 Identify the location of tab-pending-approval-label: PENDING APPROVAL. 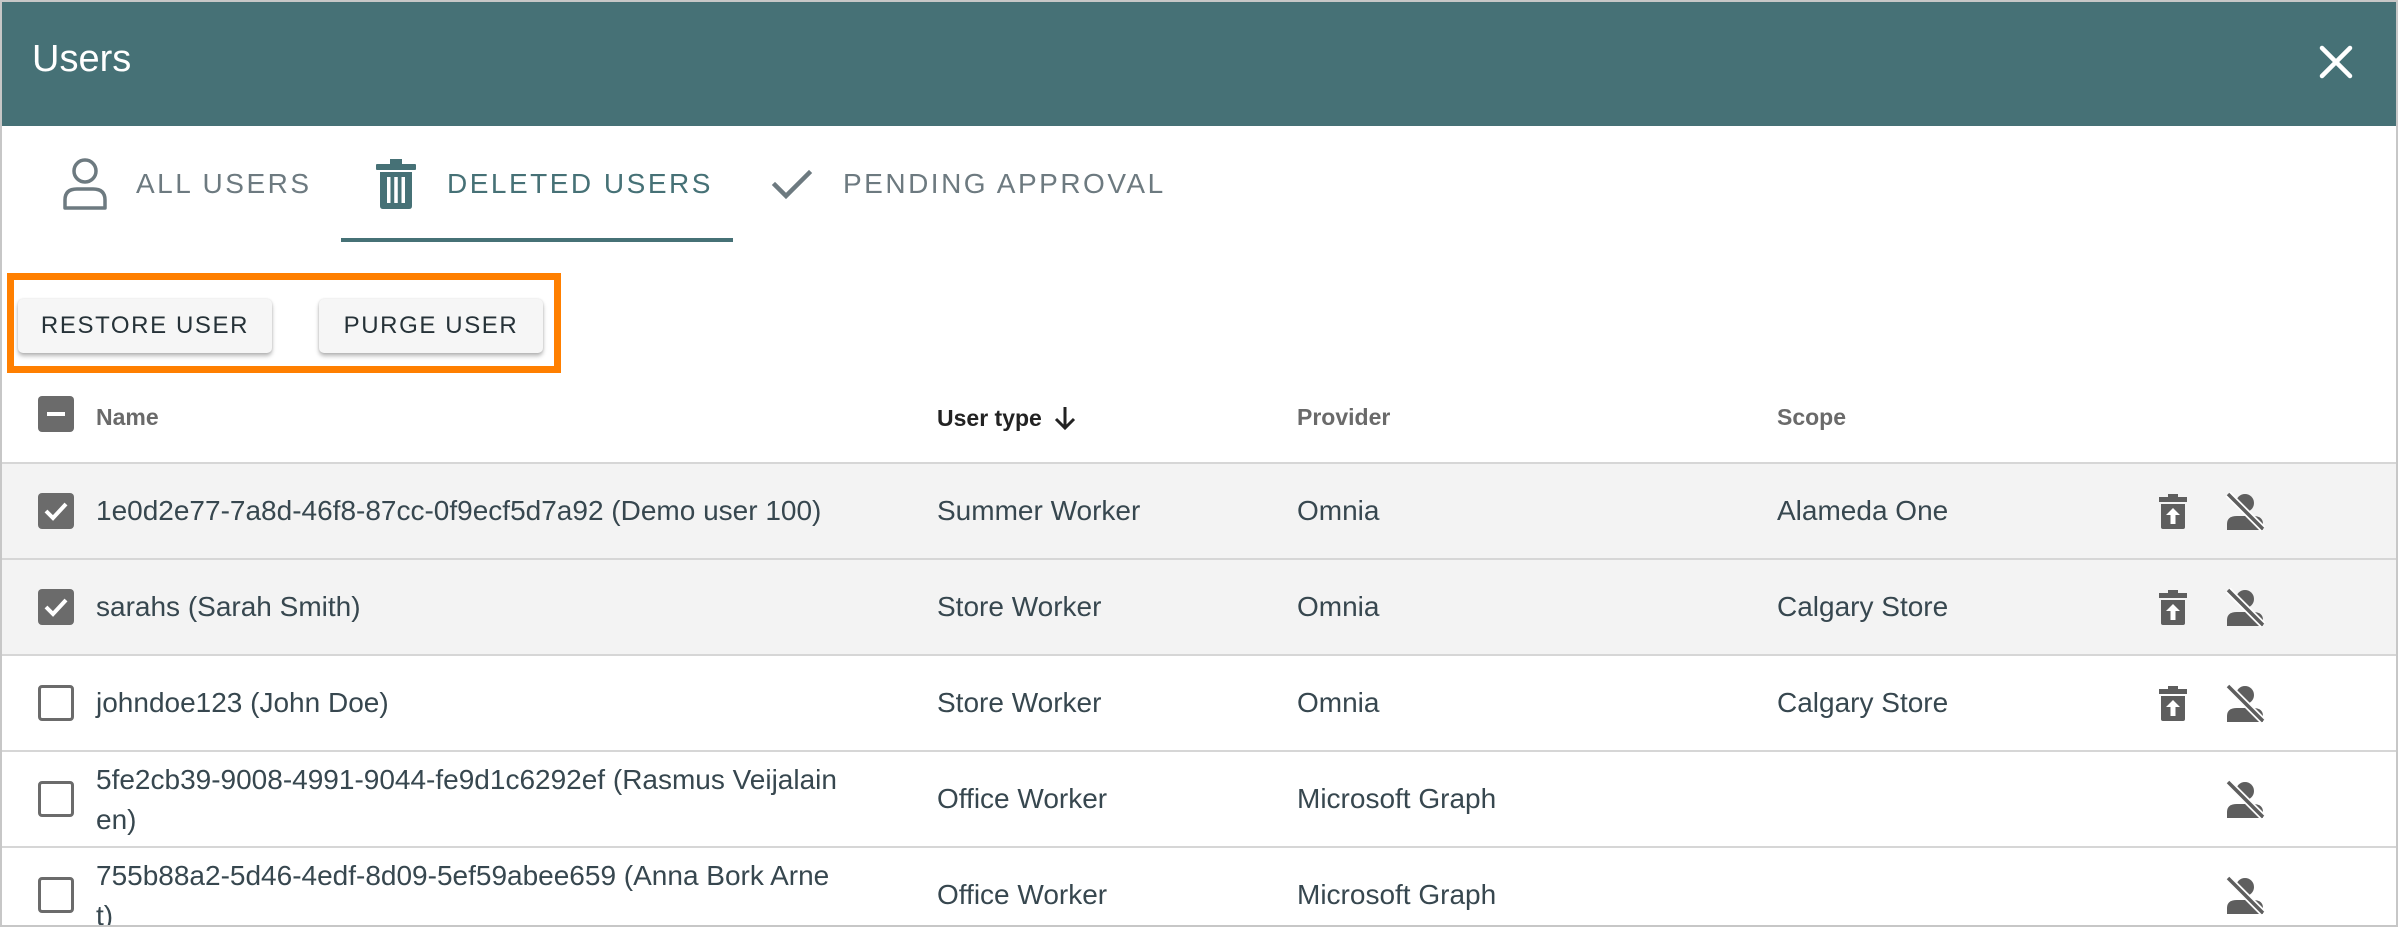
(1004, 183).